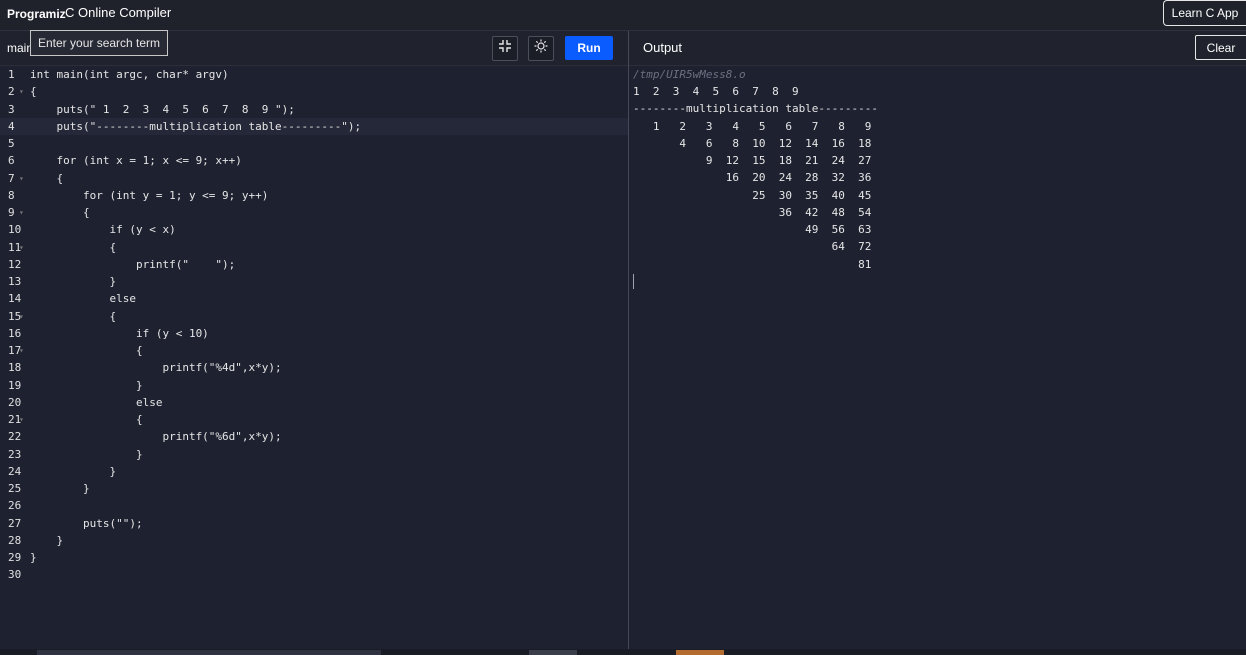 This screenshot has height=655, width=1246. What do you see at coordinates (314, 540) in the screenshot?
I see `code-line: 28 }` at bounding box center [314, 540].